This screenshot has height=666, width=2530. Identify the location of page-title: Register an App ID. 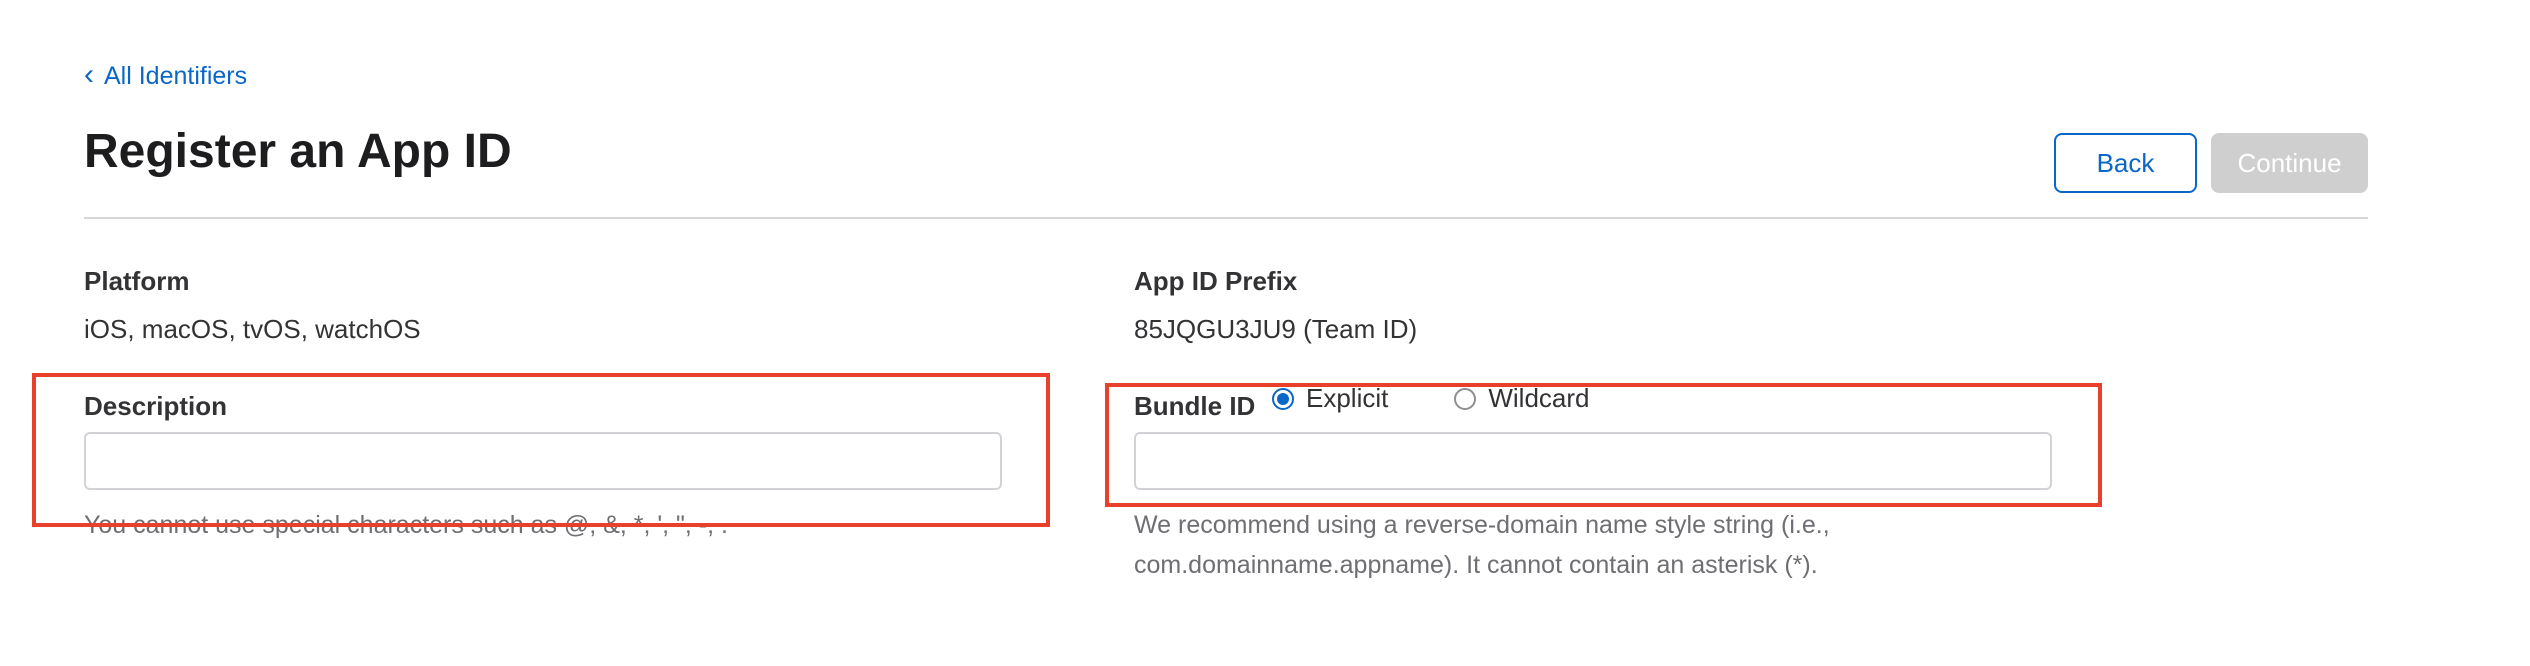
(298, 151).